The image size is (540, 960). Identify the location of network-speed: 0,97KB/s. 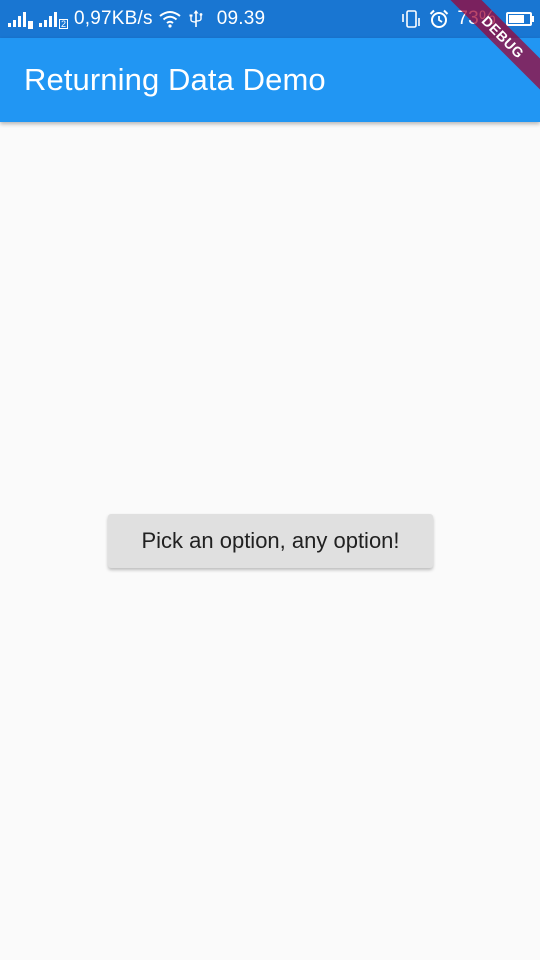
(113, 18).